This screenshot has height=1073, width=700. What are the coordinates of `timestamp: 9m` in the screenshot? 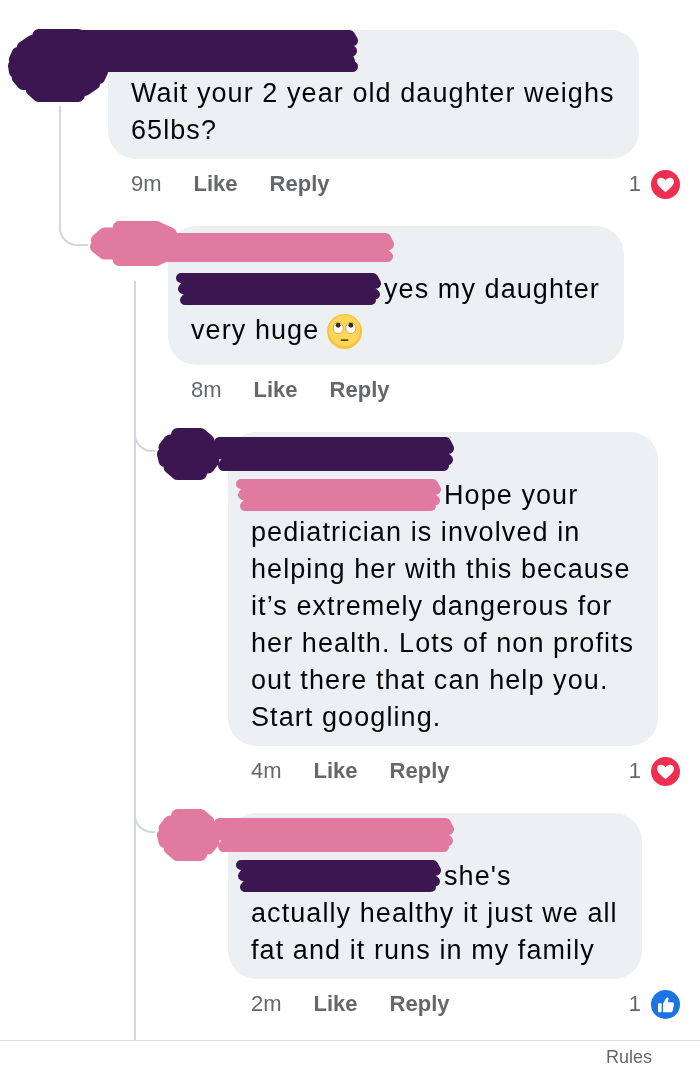 It's located at (146, 184).